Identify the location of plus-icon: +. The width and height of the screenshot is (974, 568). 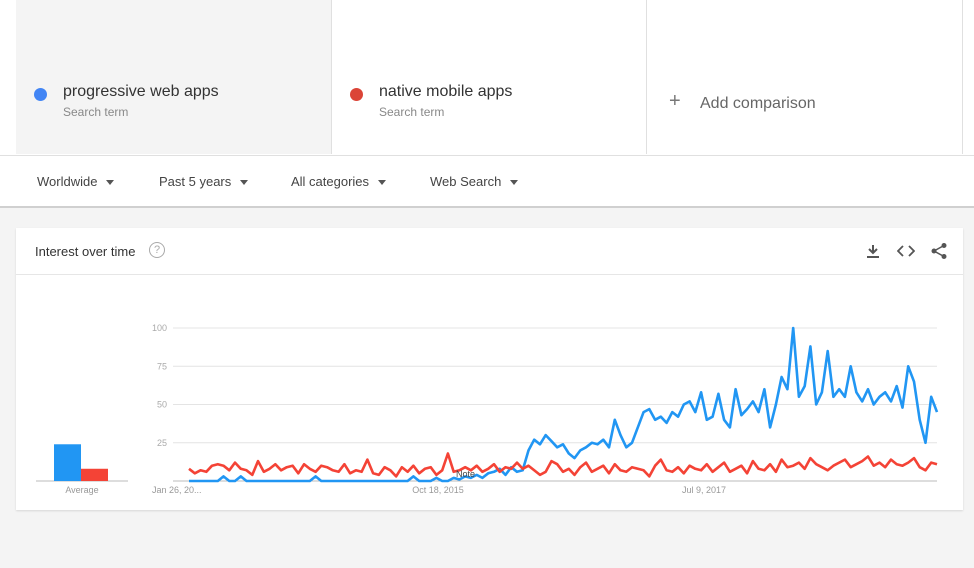
(675, 101).